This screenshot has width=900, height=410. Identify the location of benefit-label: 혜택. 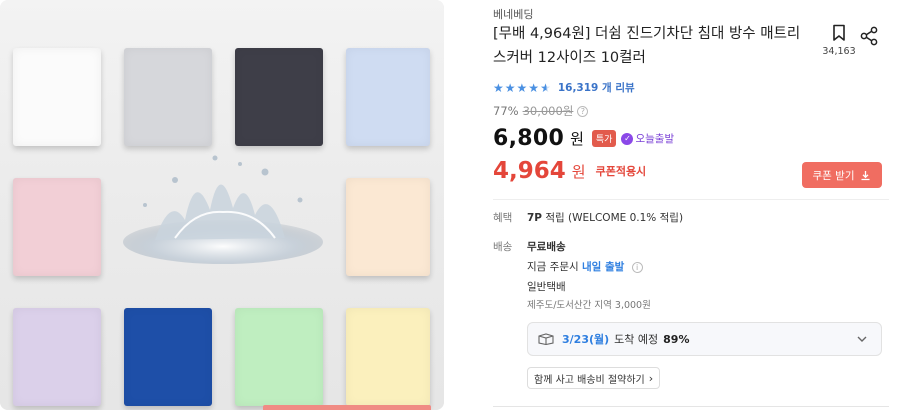
(503, 218).